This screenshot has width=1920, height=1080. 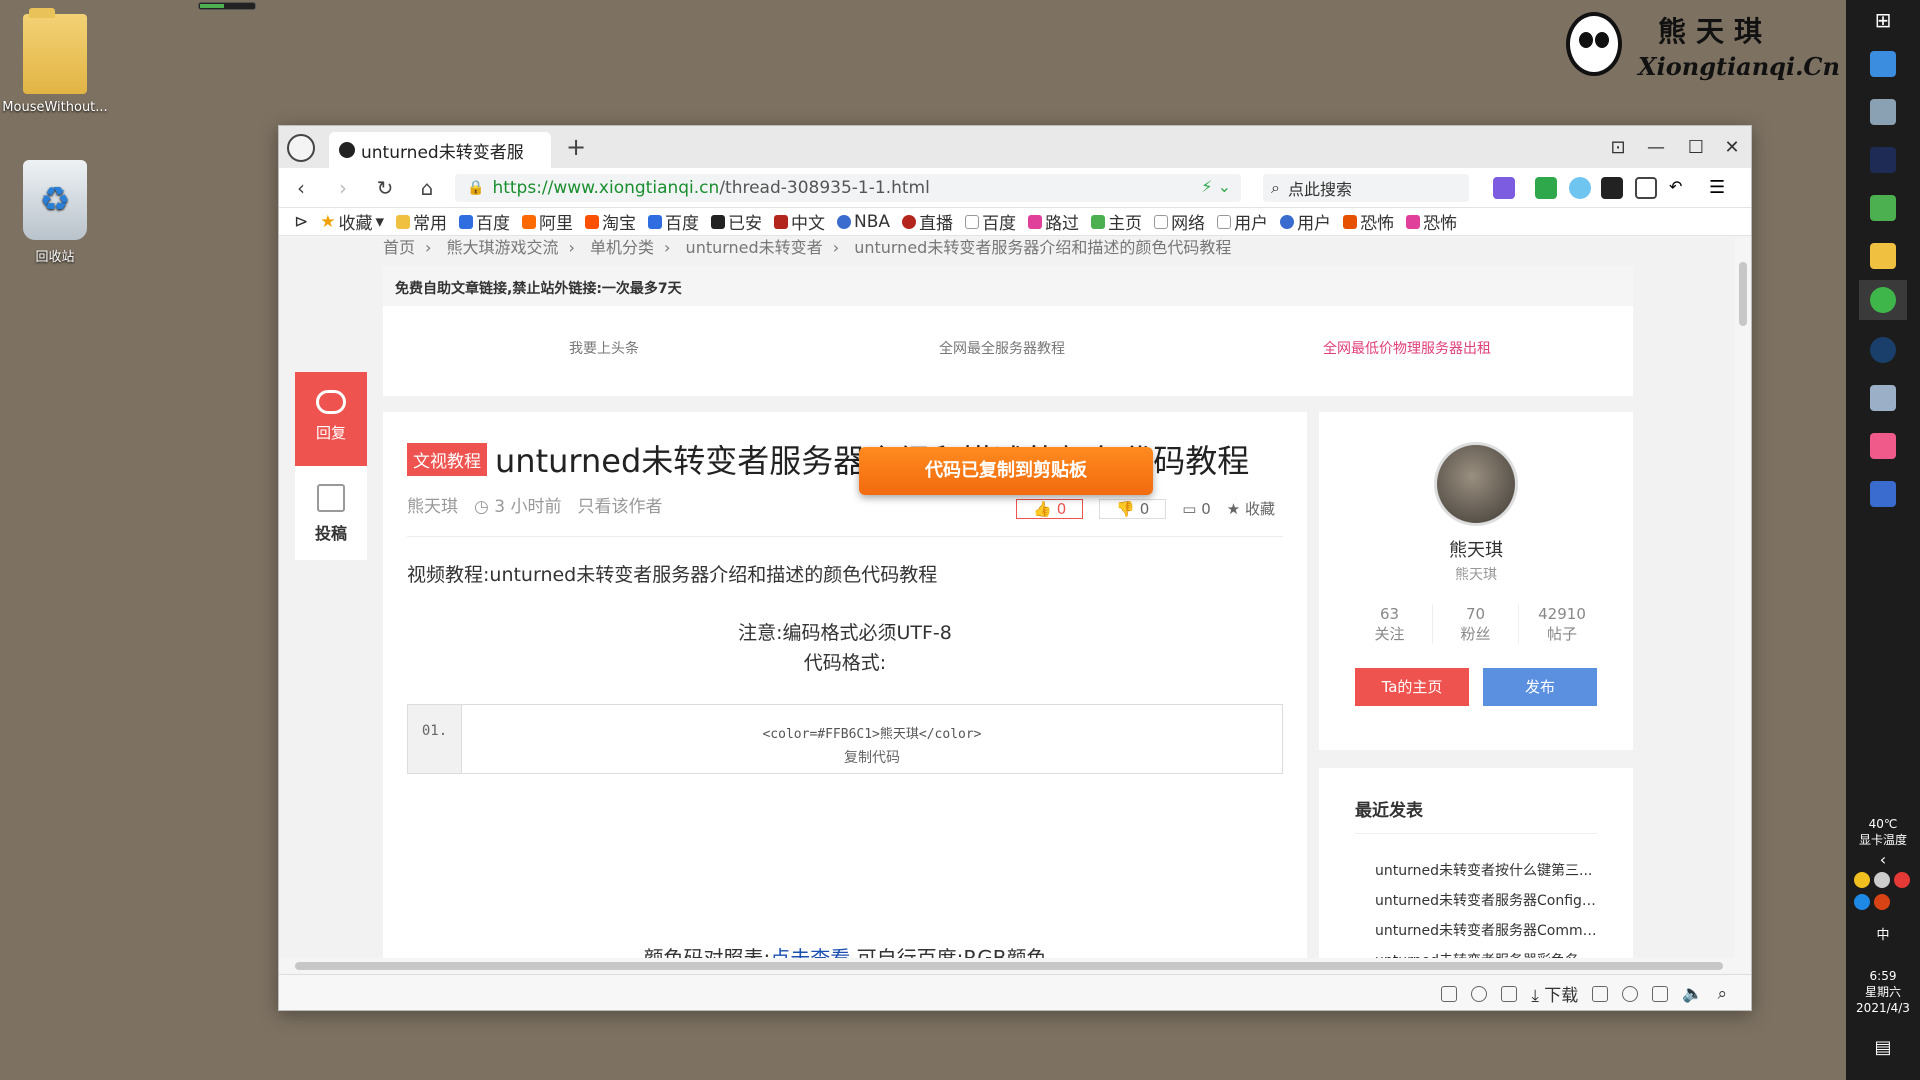 What do you see at coordinates (1883, 860) in the screenshot?
I see `tray-expand-icon: ‹` at bounding box center [1883, 860].